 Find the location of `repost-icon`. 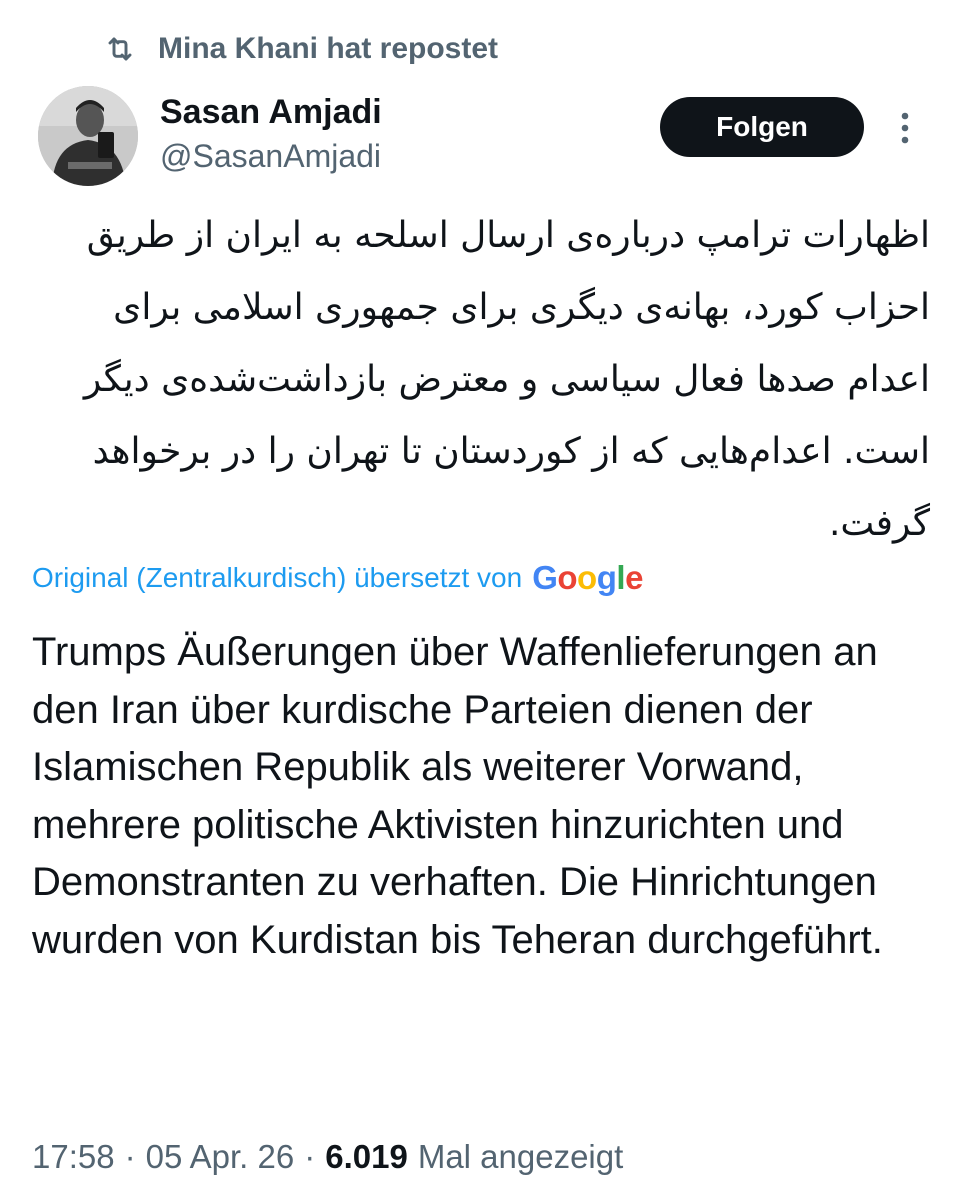

repost-icon is located at coordinates (120, 49).